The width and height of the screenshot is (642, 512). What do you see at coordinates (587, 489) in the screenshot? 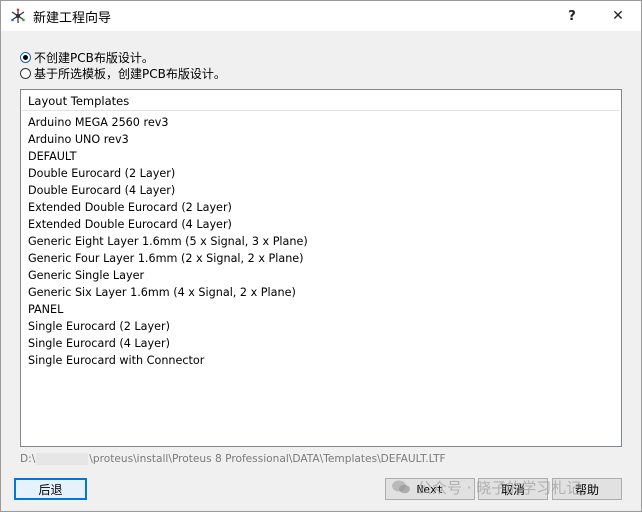
I see `help-button: 帮助` at bounding box center [587, 489].